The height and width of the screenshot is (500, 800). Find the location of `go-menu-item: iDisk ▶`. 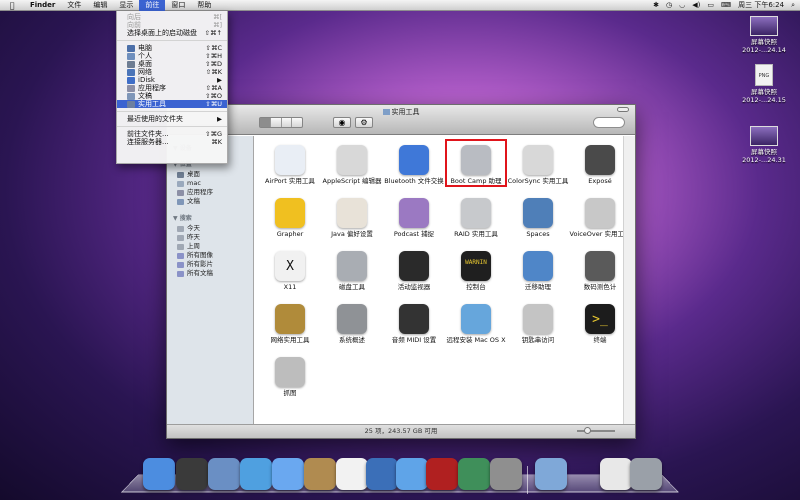

go-menu-item: iDisk ▶ is located at coordinates (172, 80).